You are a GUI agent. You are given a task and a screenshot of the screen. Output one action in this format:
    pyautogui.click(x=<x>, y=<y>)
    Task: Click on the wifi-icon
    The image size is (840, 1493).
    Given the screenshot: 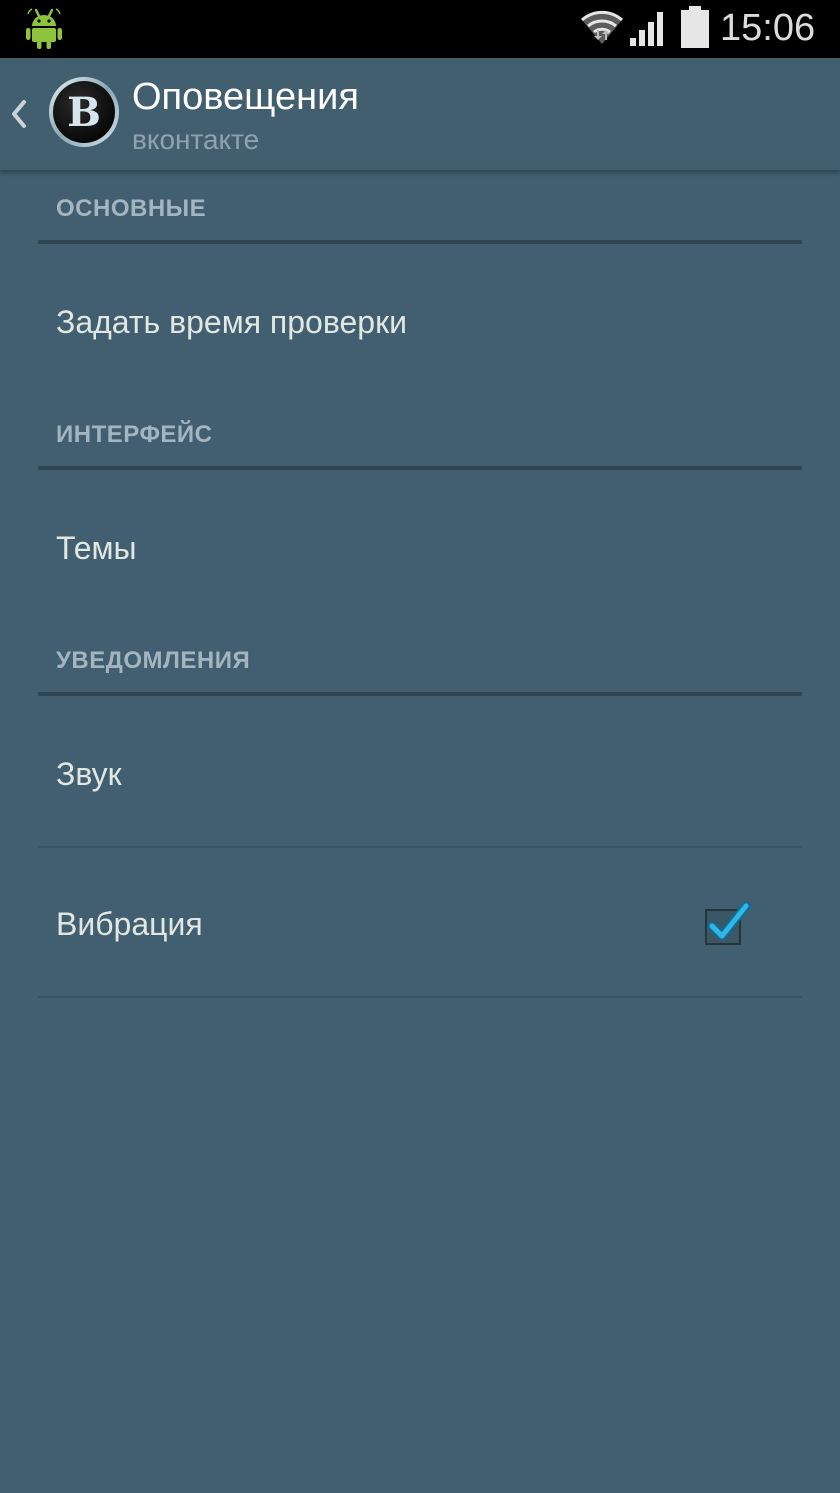 What is the action you would take?
    pyautogui.click(x=602, y=27)
    